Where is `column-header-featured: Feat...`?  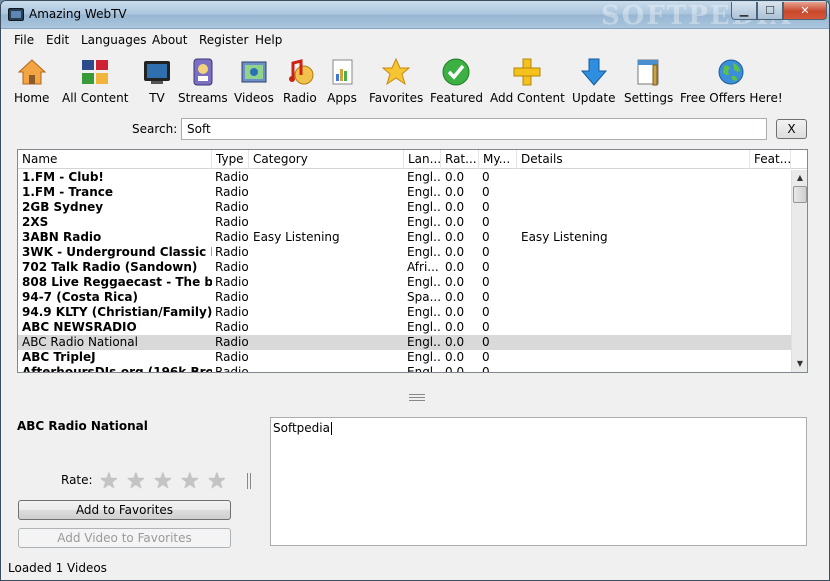
column-header-featured: Feat... is located at coordinates (770, 159).